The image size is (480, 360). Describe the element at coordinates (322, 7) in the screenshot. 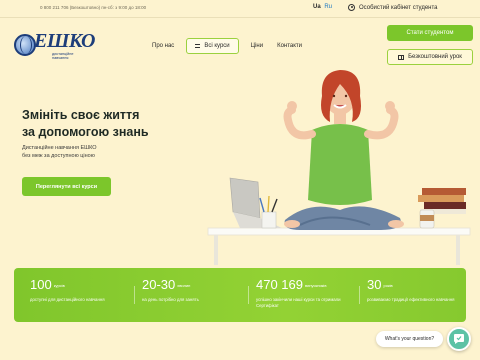

I see `language-switcher: Ua Ru` at that location.